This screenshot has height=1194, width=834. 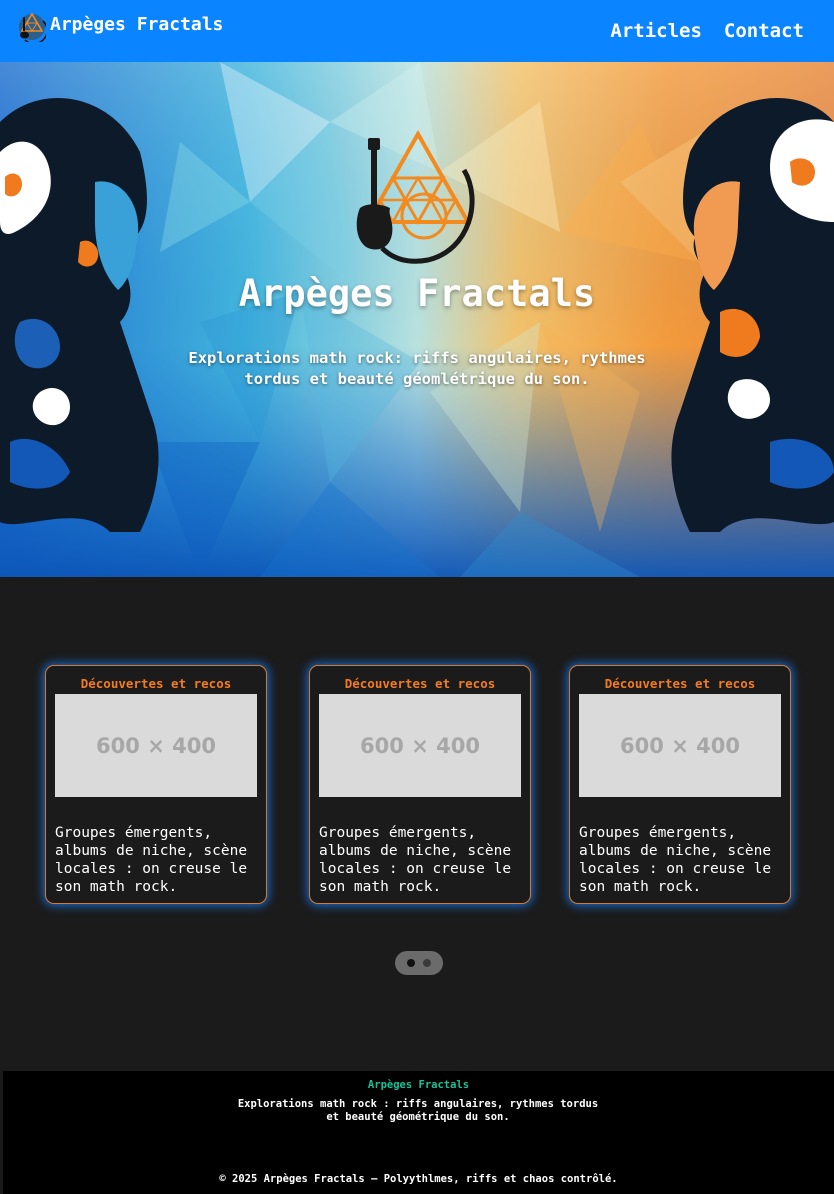 I want to click on nav-links: Articles Contact, so click(x=707, y=31).